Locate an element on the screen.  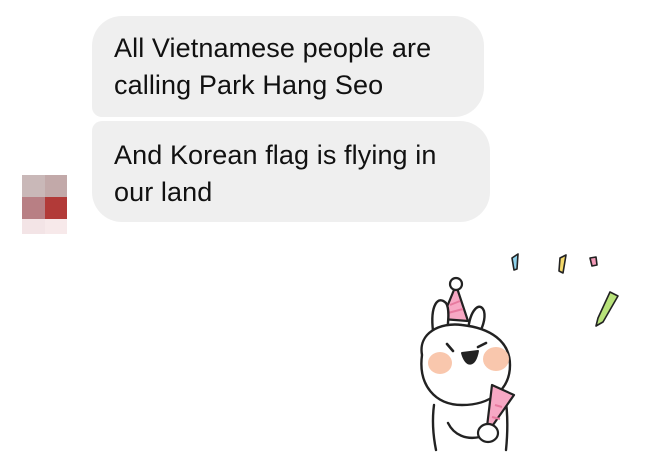
message-text: And Korean flag is flying in our land is located at coordinates (275, 173).